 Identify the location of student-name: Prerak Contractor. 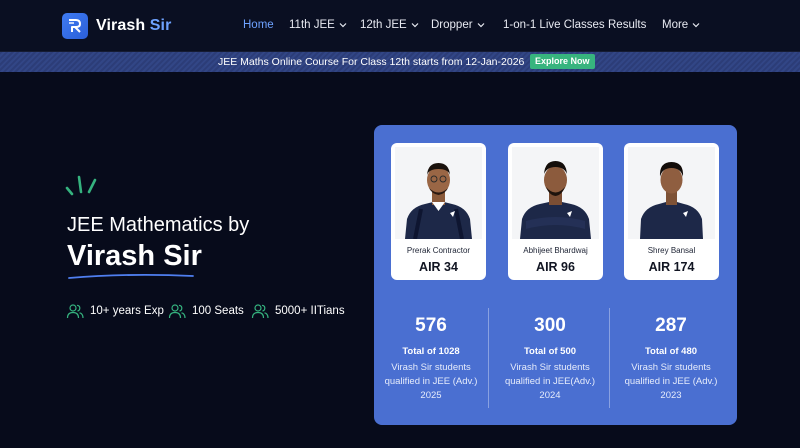
(438, 250).